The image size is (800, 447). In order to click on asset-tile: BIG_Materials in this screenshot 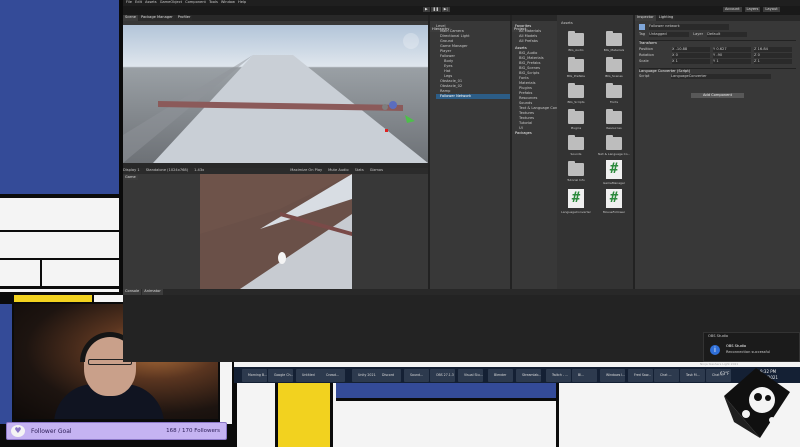, I will do `click(614, 41)`.